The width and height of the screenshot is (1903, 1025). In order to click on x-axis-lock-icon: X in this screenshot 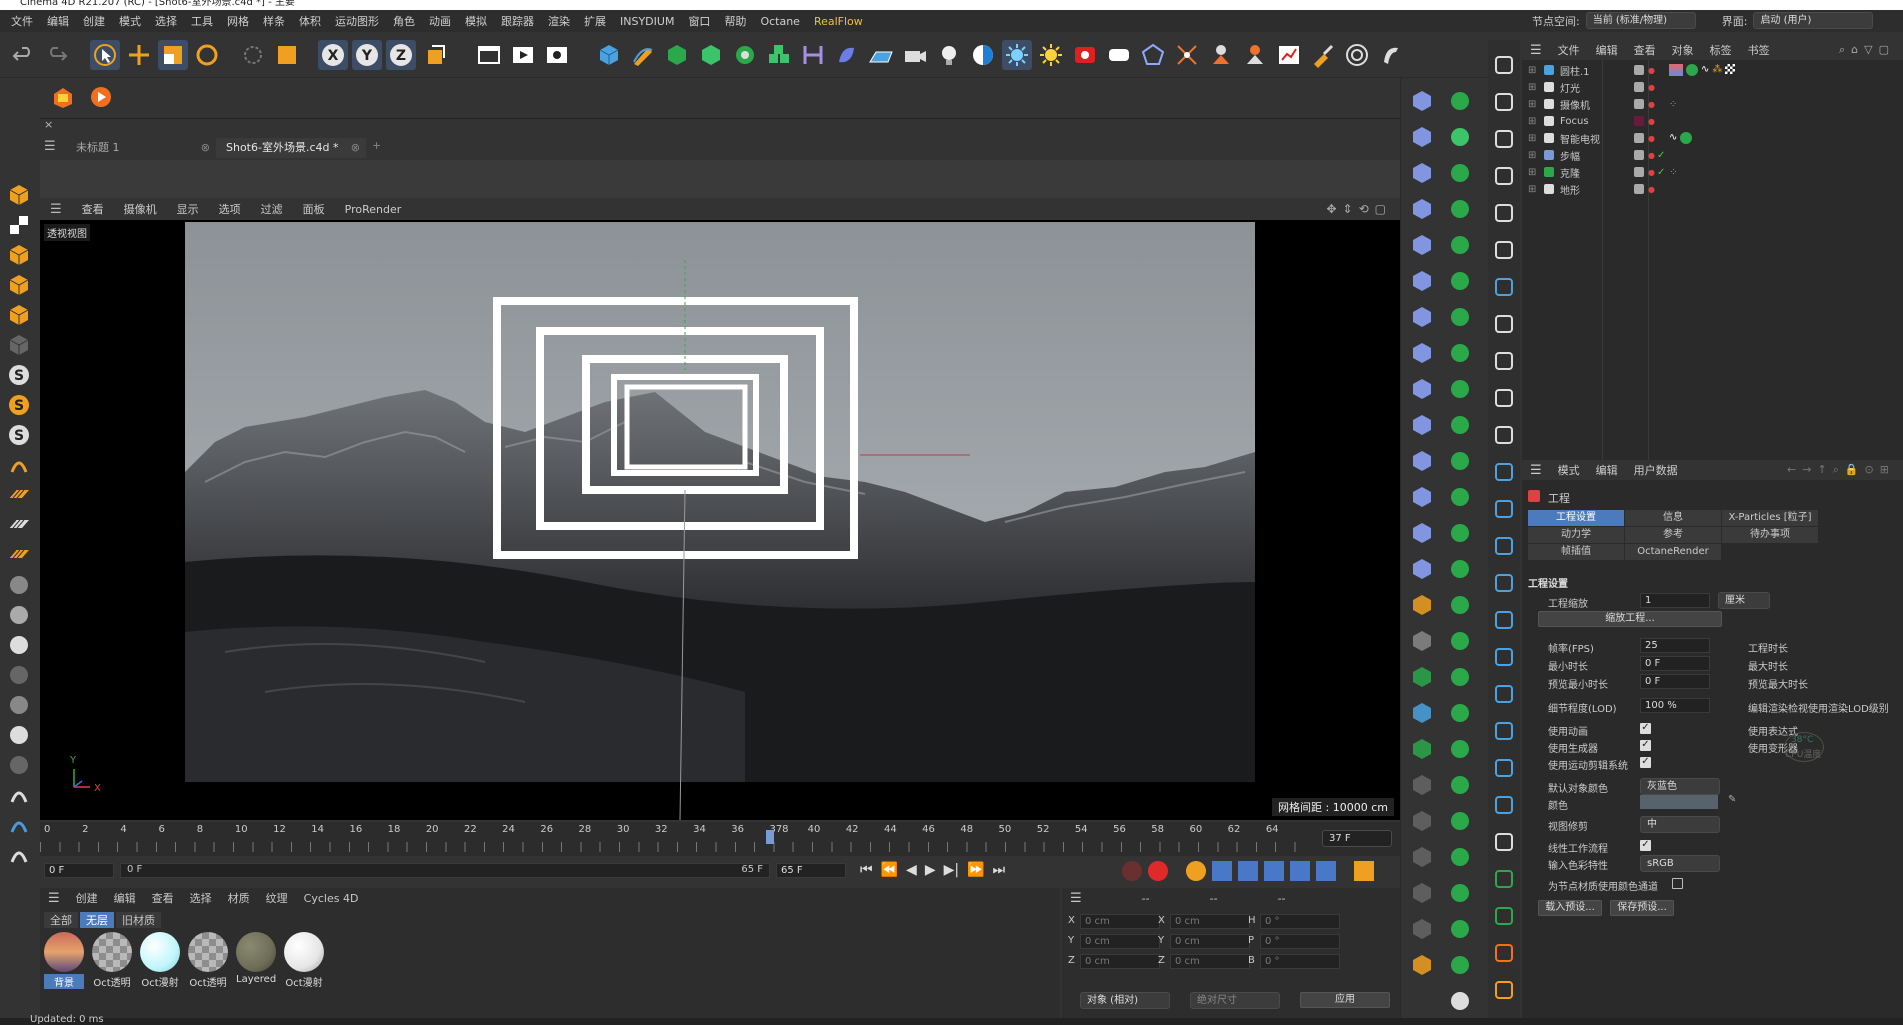, I will do `click(333, 55)`.